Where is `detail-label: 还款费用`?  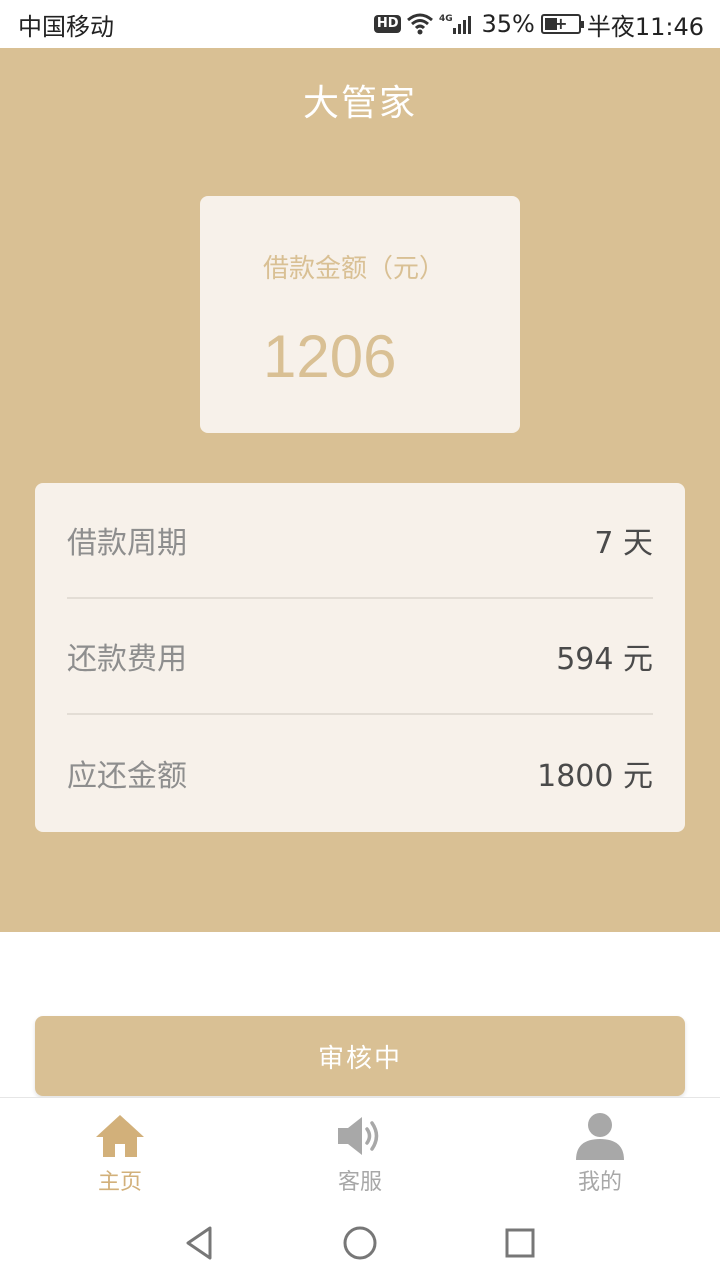 detail-label: 还款费用 is located at coordinates (127, 659).